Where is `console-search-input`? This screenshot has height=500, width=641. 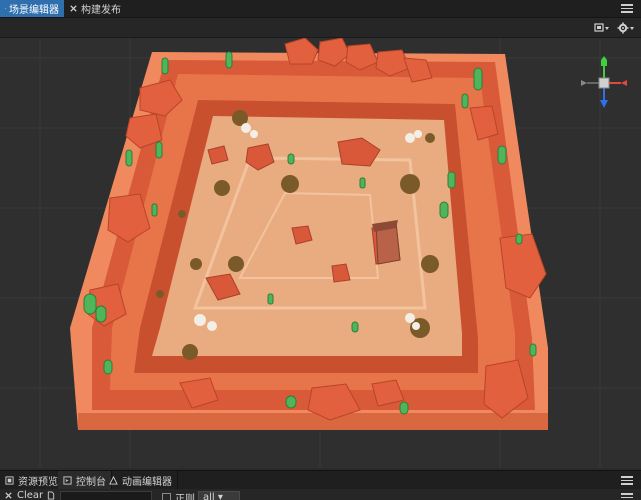 console-search-input is located at coordinates (106, 495).